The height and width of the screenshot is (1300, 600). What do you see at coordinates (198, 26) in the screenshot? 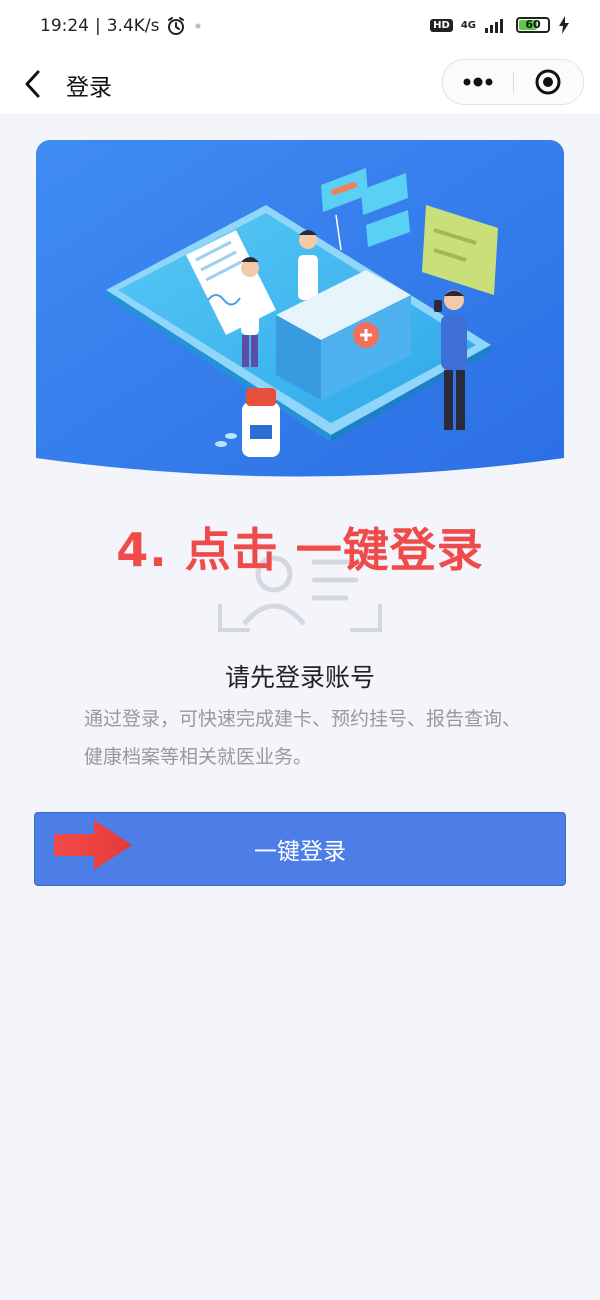
I see `notification-dot-icon` at bounding box center [198, 26].